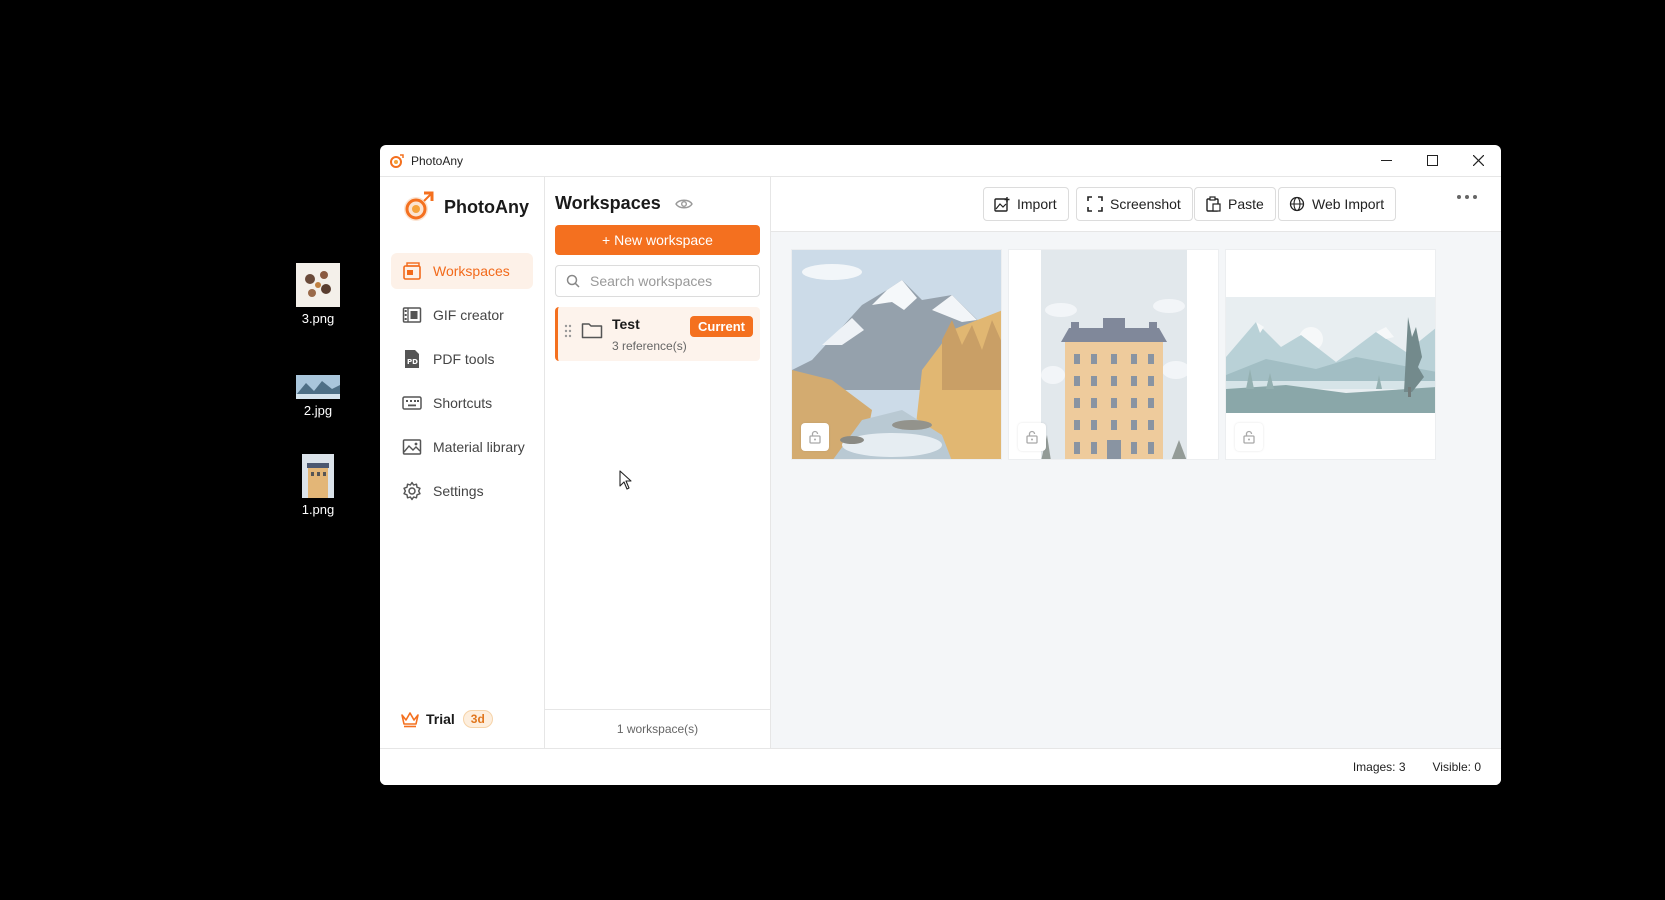  What do you see at coordinates (657, 334) in the screenshot?
I see `workspace-item: Test 3 reference(s) Current` at bounding box center [657, 334].